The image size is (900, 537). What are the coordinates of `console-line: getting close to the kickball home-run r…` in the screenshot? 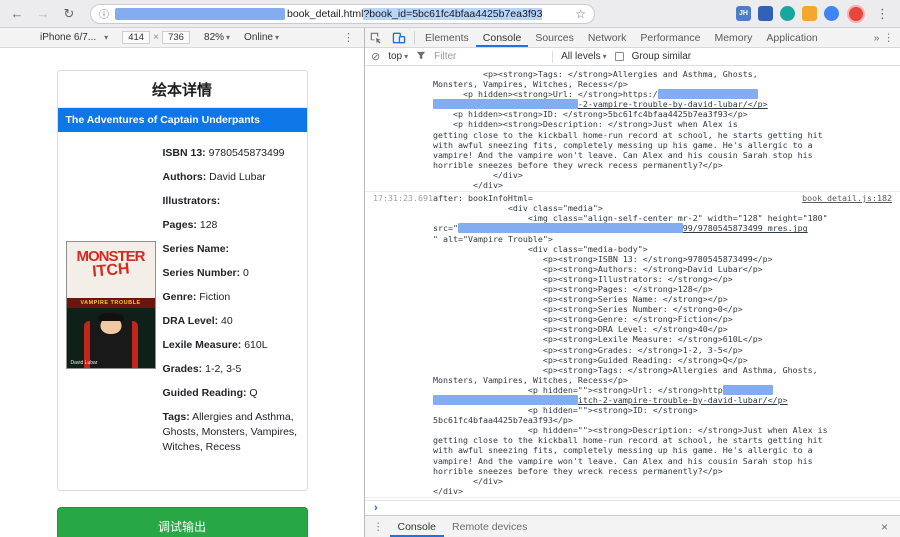 It's located at (666, 135).